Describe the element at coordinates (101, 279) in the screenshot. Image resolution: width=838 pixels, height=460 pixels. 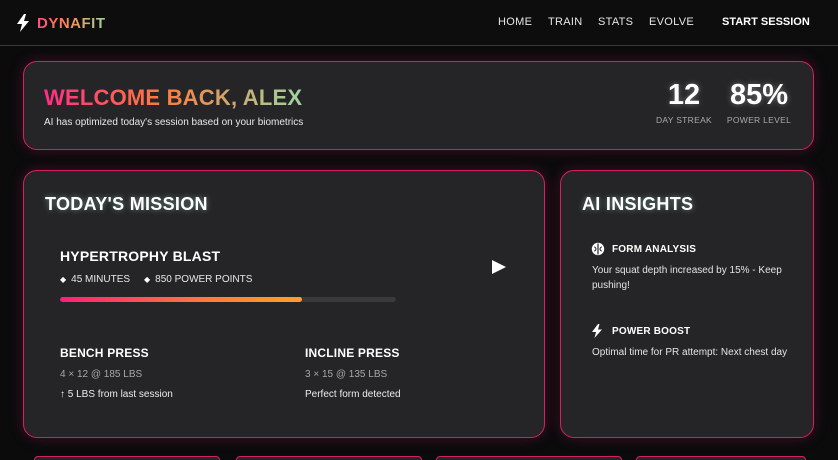
I see `workout-duration-text: 45 MINUTES` at that location.